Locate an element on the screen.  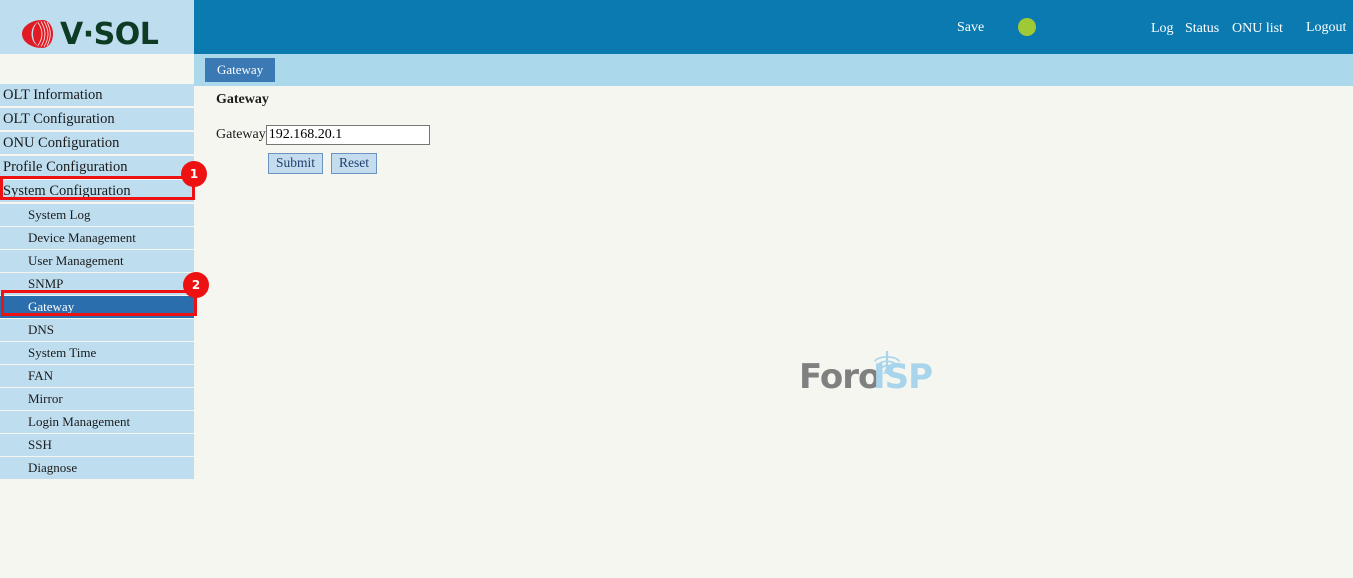
onu-list-link: ONU list is located at coordinates (1257, 29).